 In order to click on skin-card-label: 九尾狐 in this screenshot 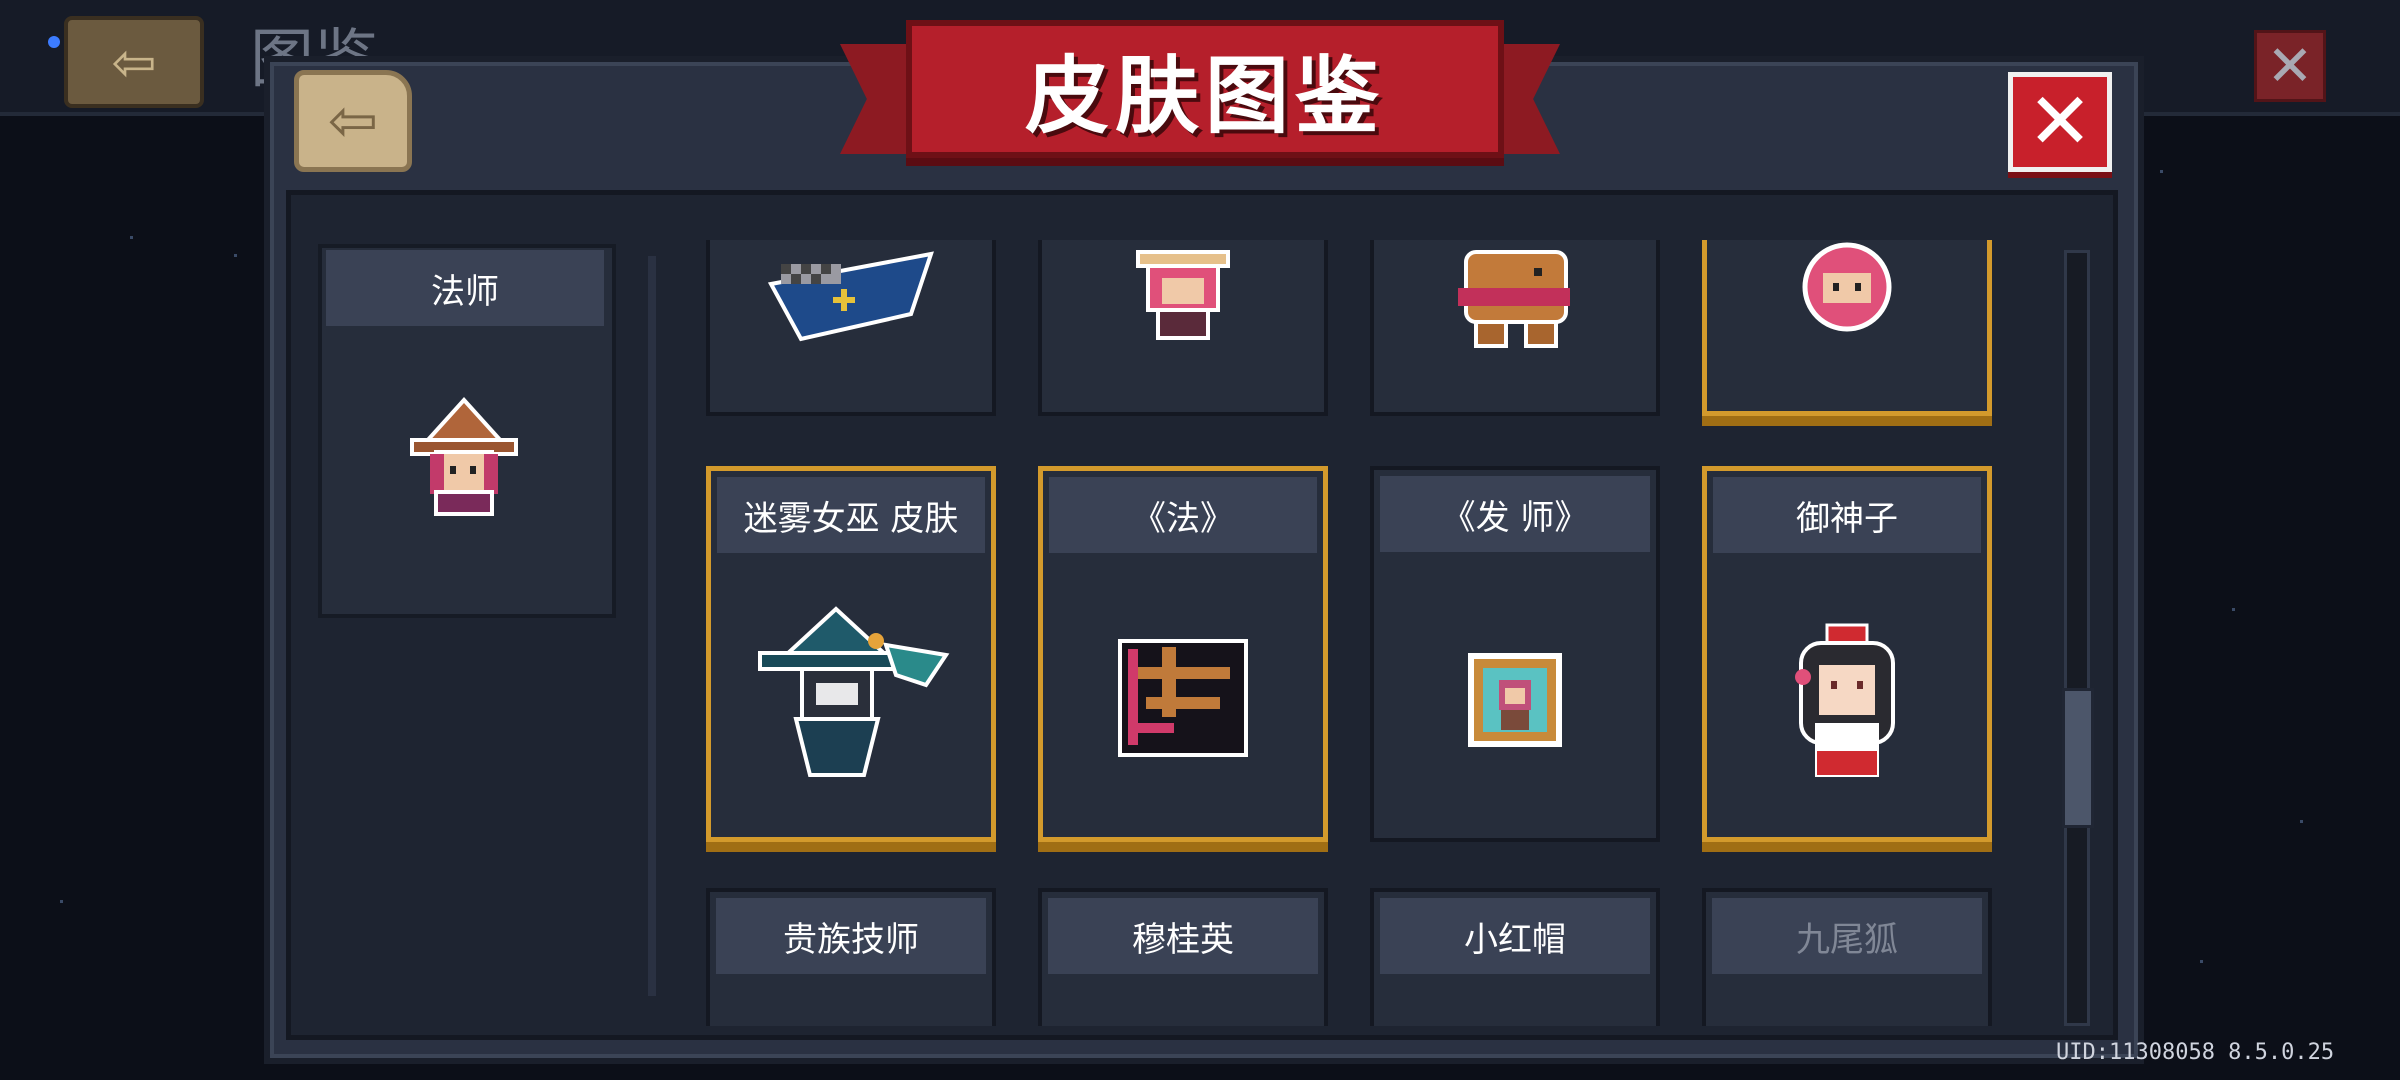, I will do `click(1847, 936)`.